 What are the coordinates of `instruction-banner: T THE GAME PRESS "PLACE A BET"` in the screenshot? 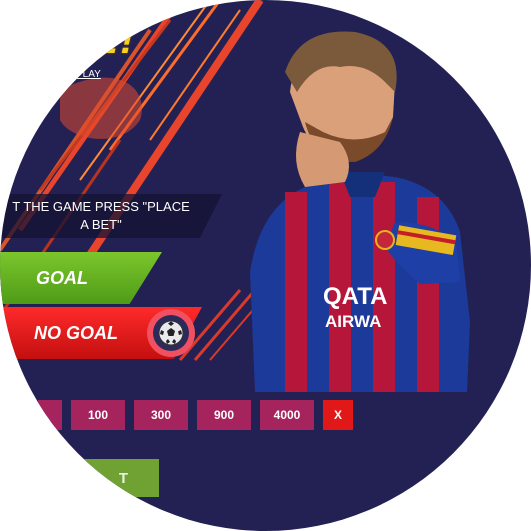 It's located at (111, 216).